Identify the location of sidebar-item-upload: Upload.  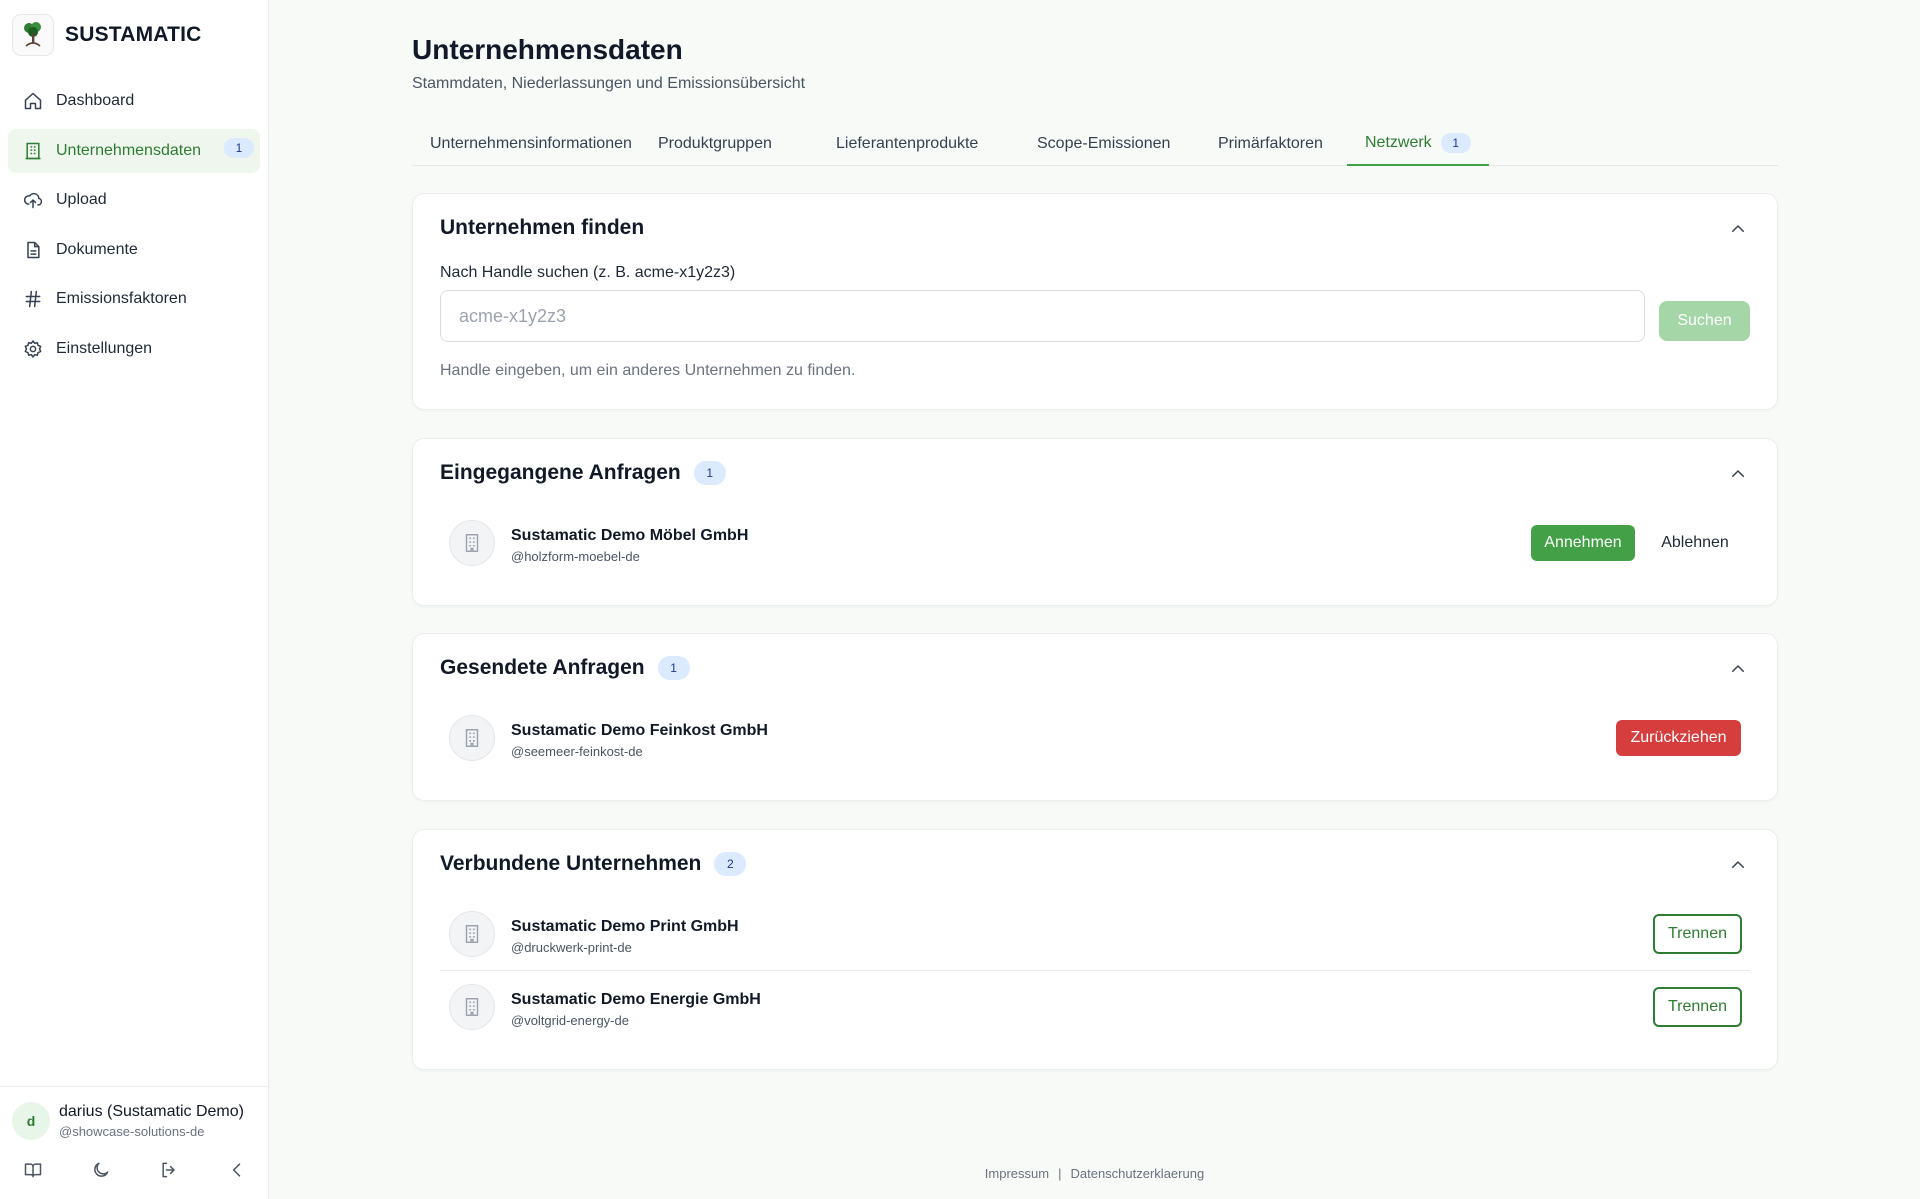
(134, 200).